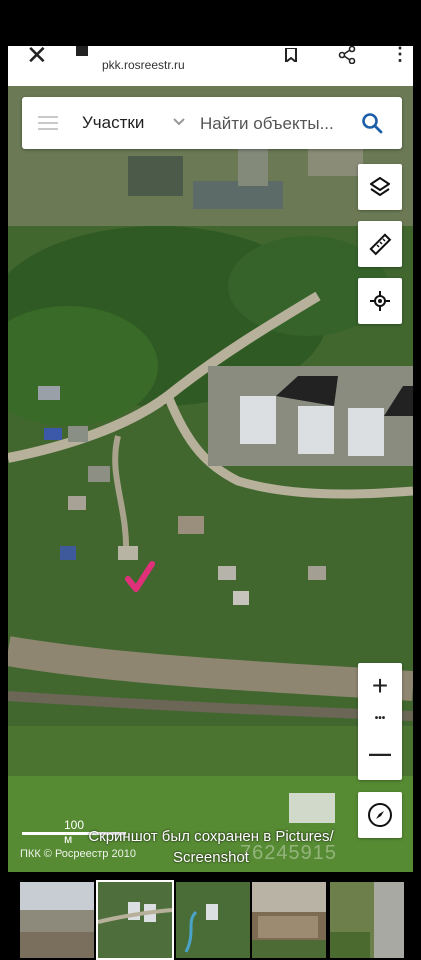 Image resolution: width=421 pixels, height=960 pixels. What do you see at coordinates (135, 920) in the screenshot?
I see `thumbnail-2-selected` at bounding box center [135, 920].